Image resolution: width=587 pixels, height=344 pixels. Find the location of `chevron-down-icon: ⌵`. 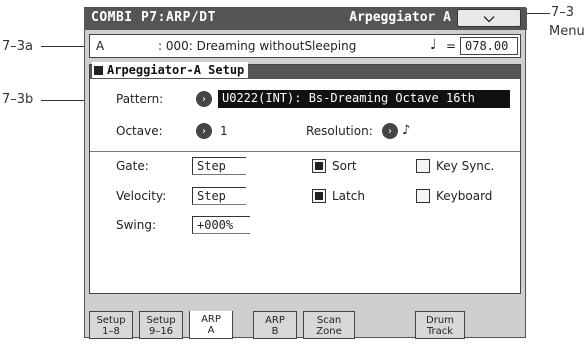

chevron-down-icon: ⌵ is located at coordinates (489, 18).